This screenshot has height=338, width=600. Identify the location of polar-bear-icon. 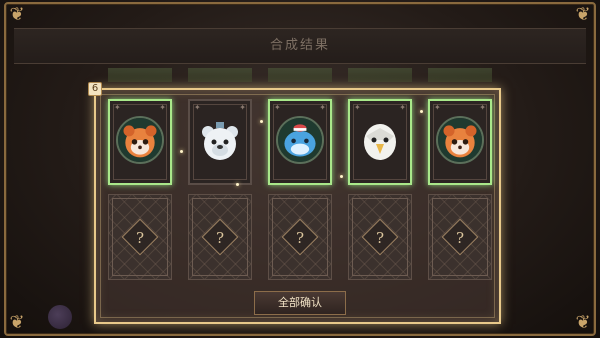
(220, 140).